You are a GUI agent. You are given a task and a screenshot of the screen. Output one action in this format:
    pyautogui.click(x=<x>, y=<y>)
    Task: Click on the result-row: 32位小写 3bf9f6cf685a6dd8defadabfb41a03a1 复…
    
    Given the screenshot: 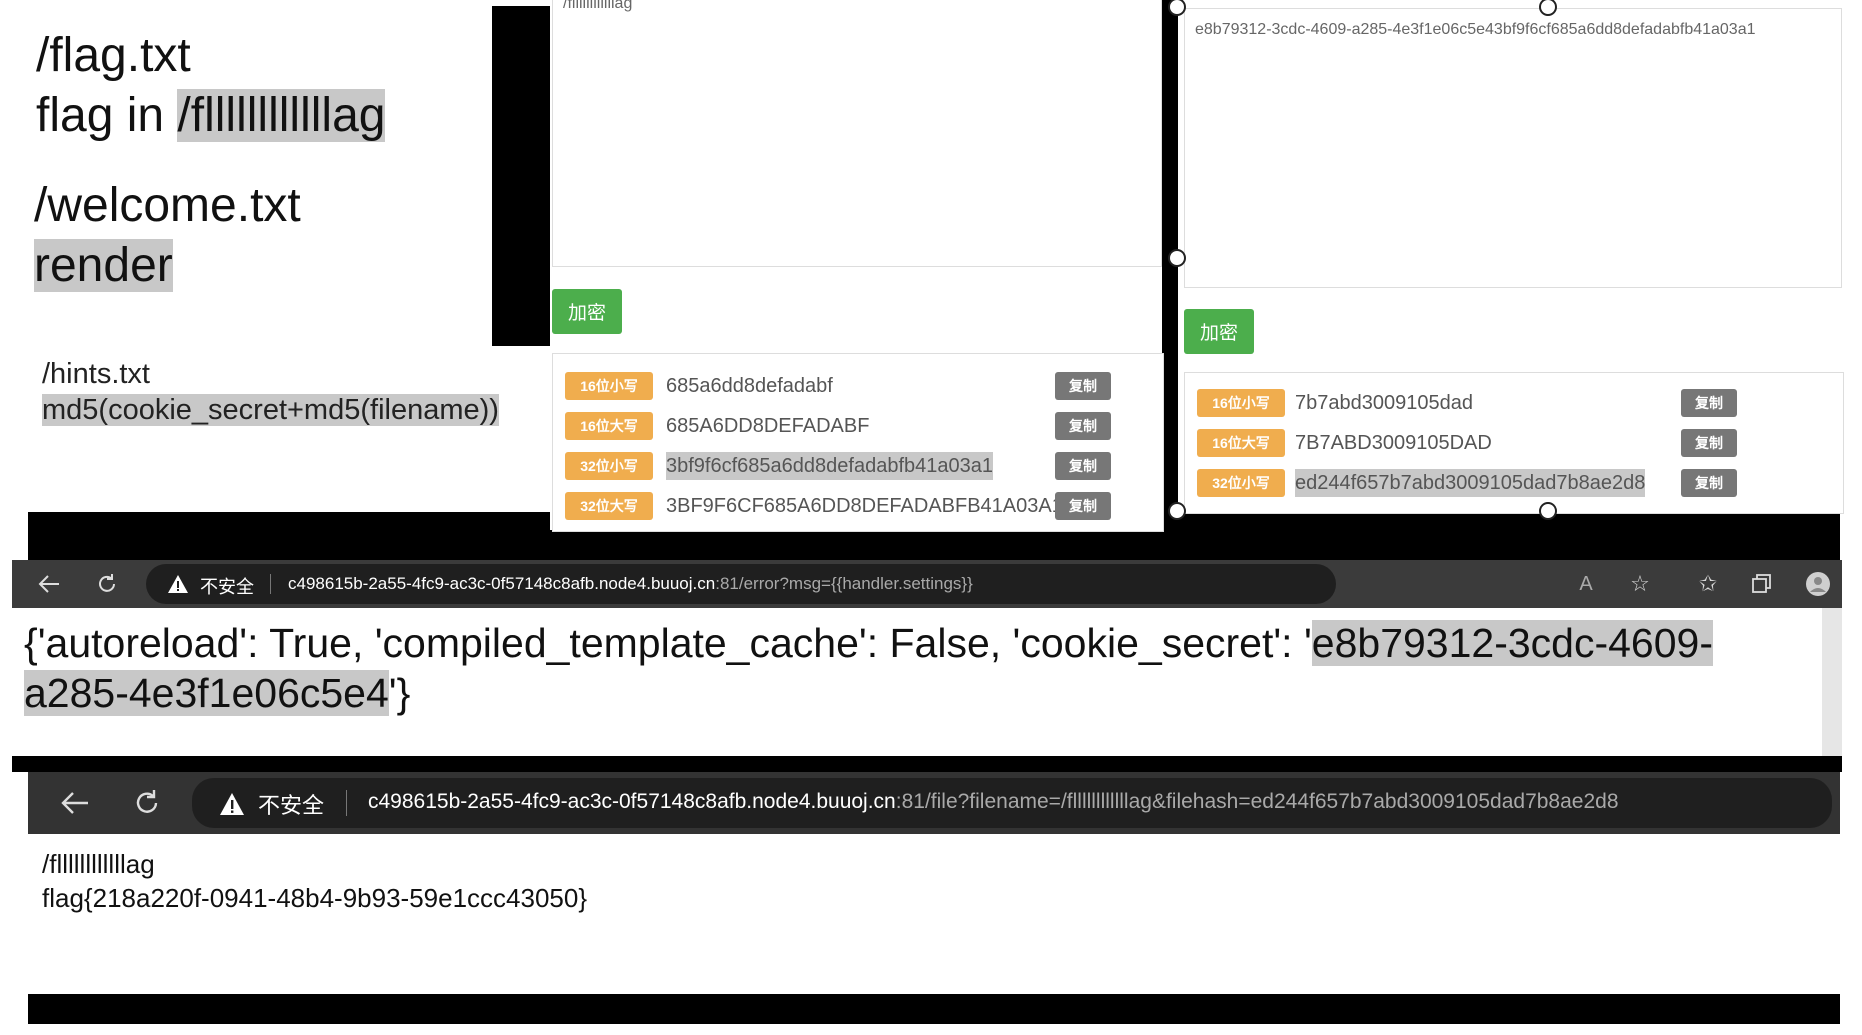 What is the action you would take?
    pyautogui.click(x=858, y=472)
    